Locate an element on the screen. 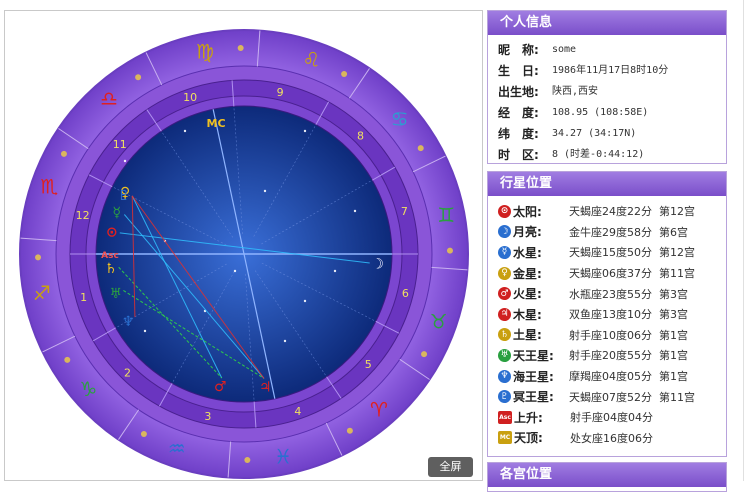 This screenshot has height=492, width=751. planet-sign: 处女座16度06分 is located at coordinates (611, 438).